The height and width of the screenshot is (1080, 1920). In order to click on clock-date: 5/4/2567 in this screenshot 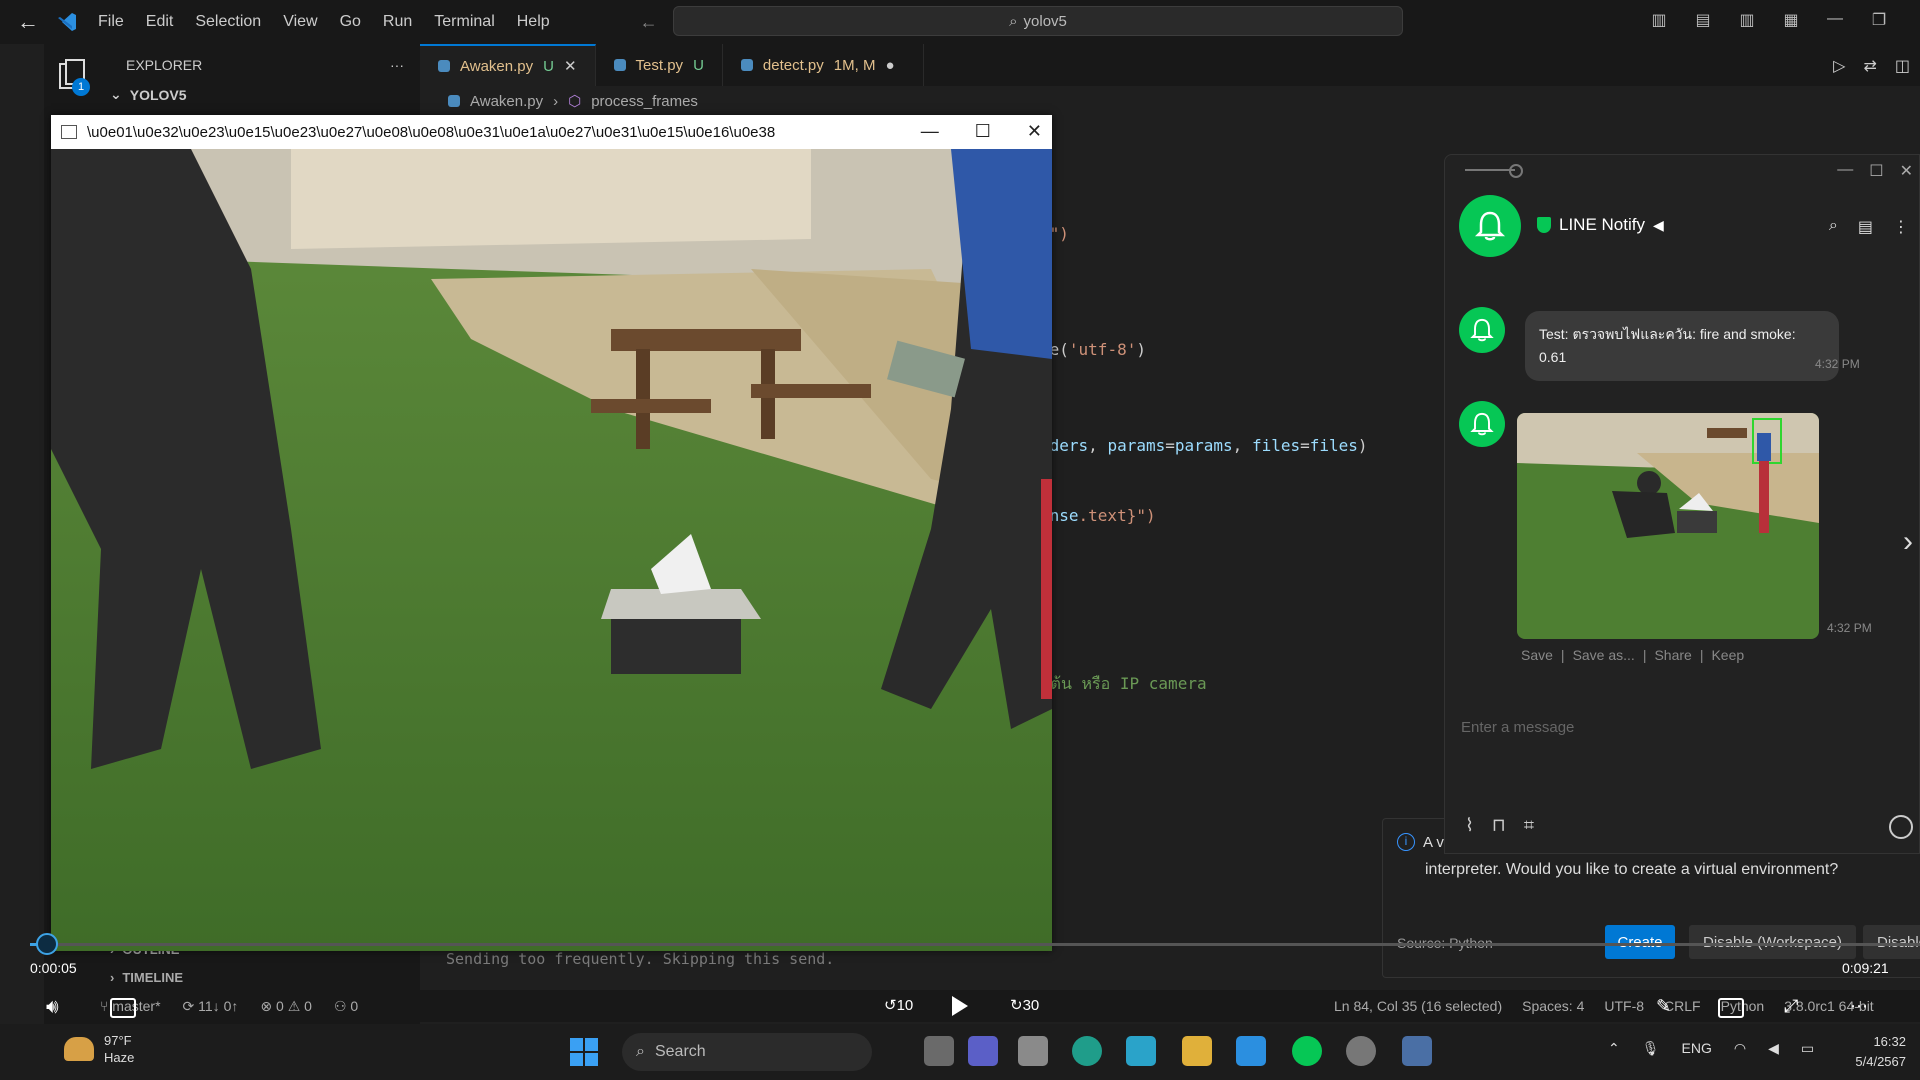, I will do `click(1880, 1061)`.